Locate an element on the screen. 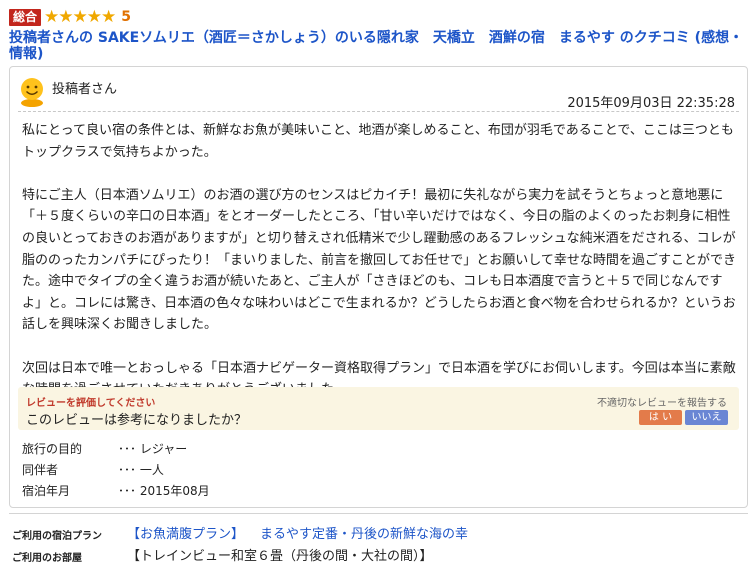 This screenshot has width=755, height=578. detail-row: 旅行の目的 ･･･ レジャー is located at coordinates (116, 449).